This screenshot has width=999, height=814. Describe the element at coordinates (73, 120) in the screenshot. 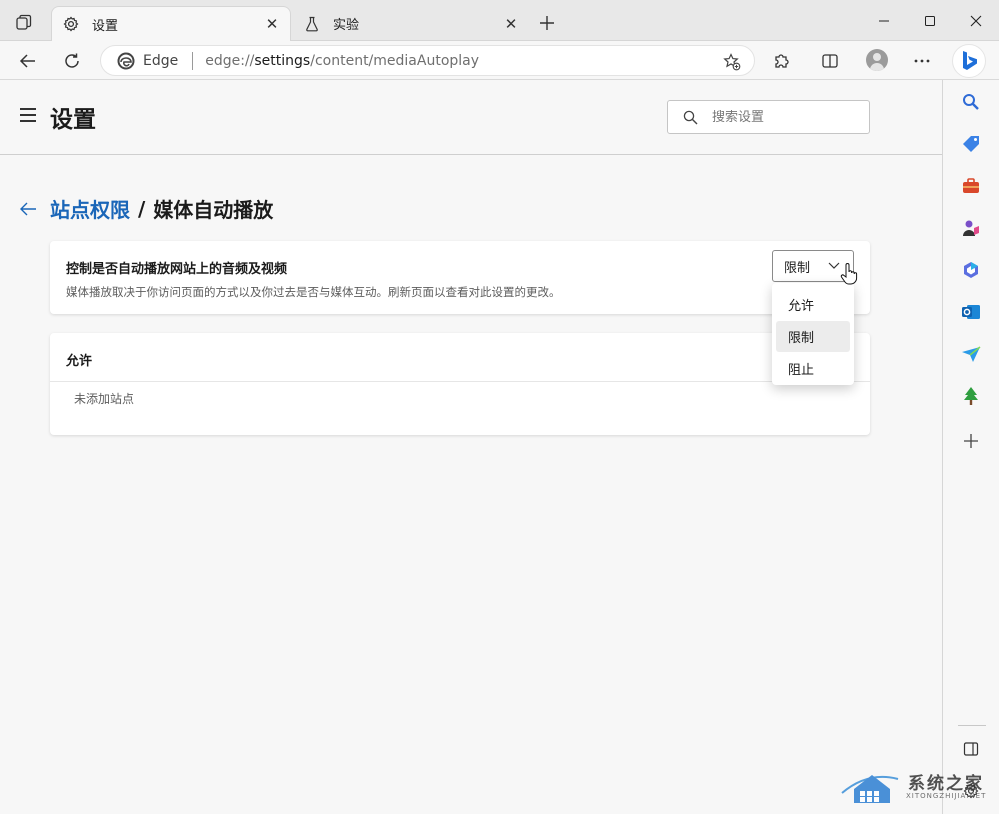

I see `page-title: 设置` at that location.